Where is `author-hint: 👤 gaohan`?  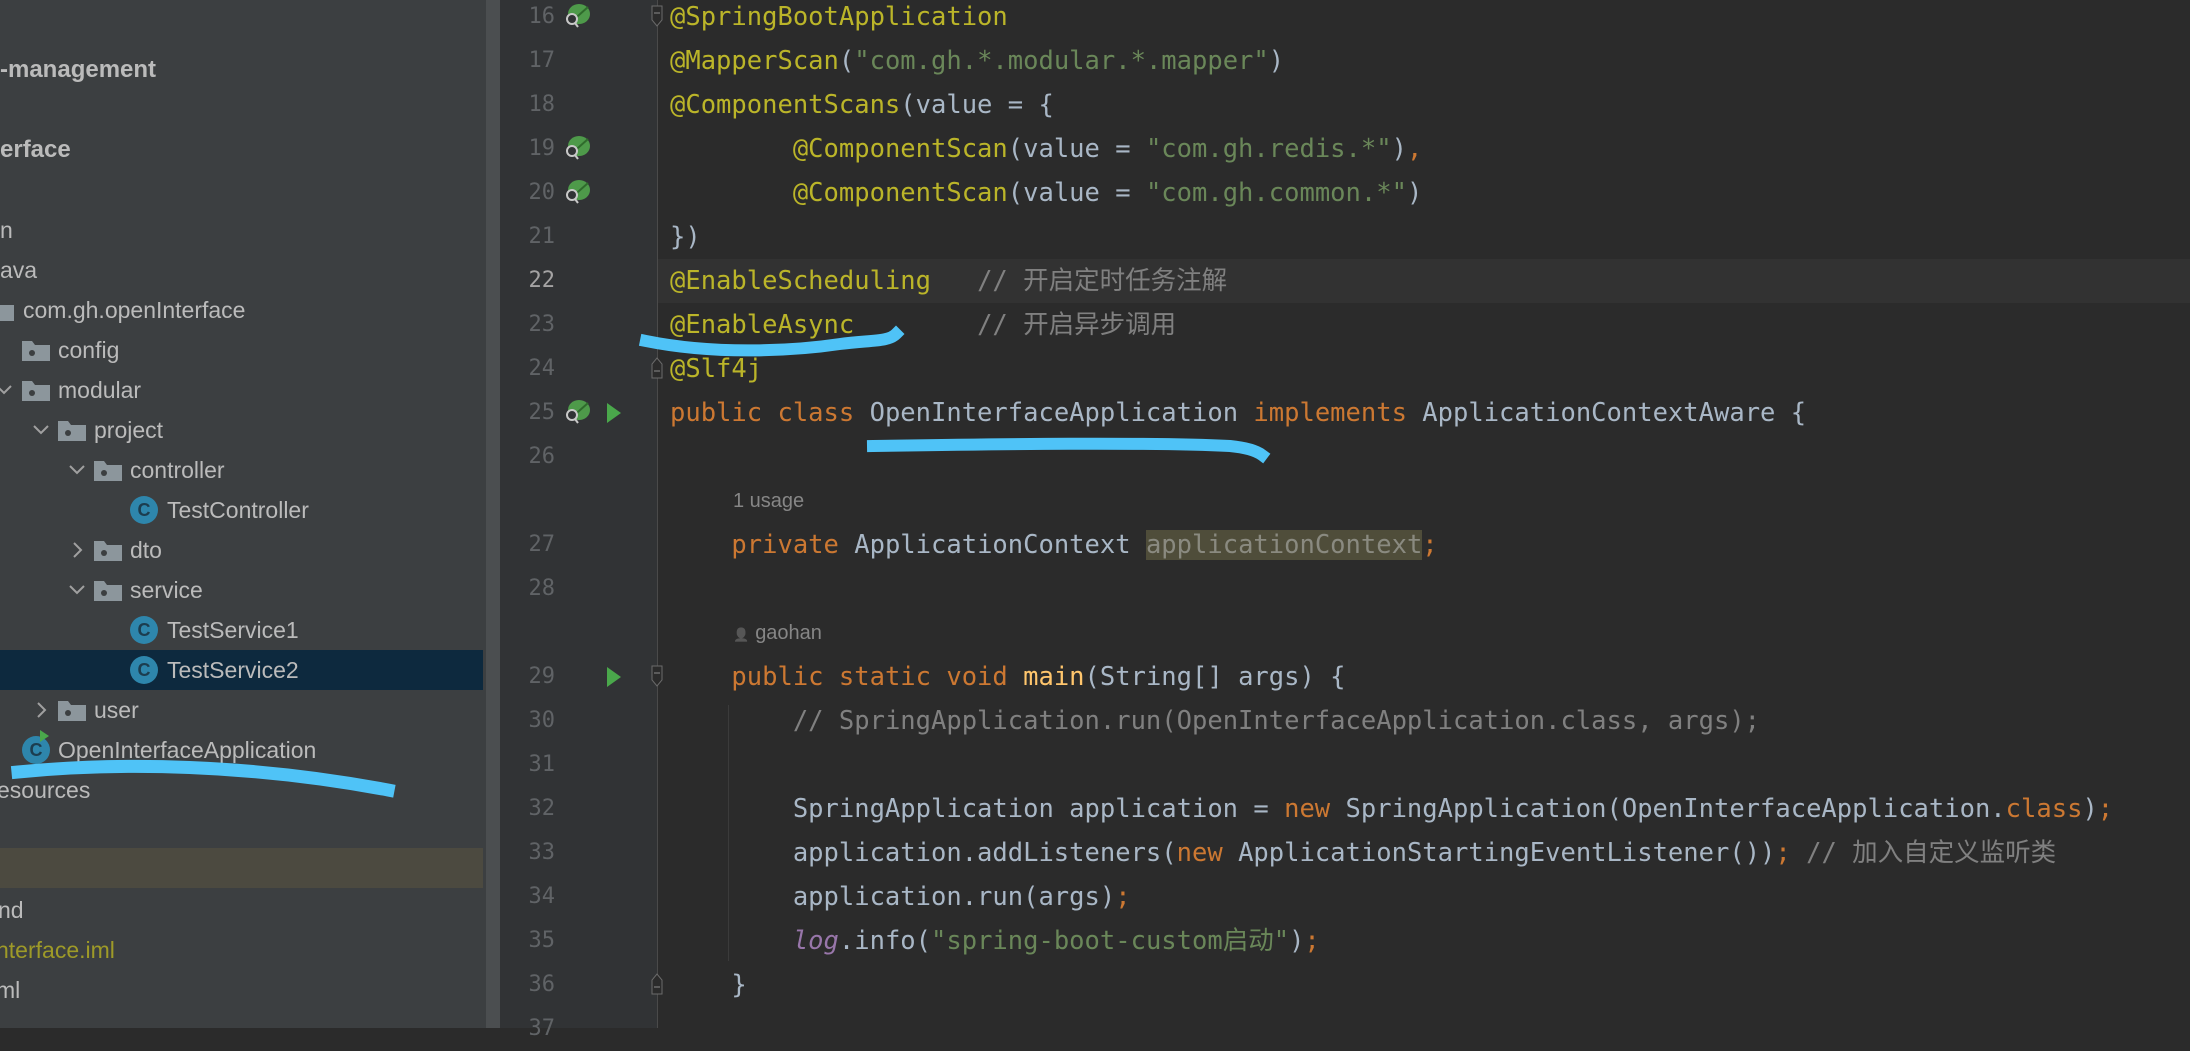 author-hint: 👤 gaohan is located at coordinates (777, 634).